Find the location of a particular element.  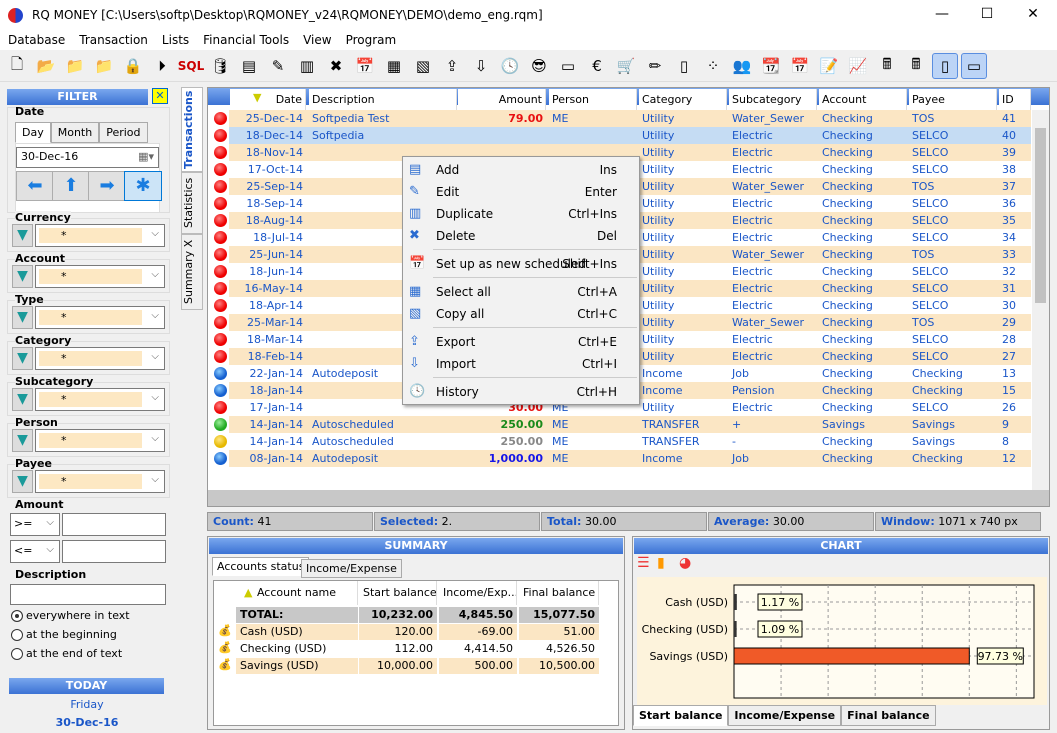

form-icon: ▤ is located at coordinates (249, 66).